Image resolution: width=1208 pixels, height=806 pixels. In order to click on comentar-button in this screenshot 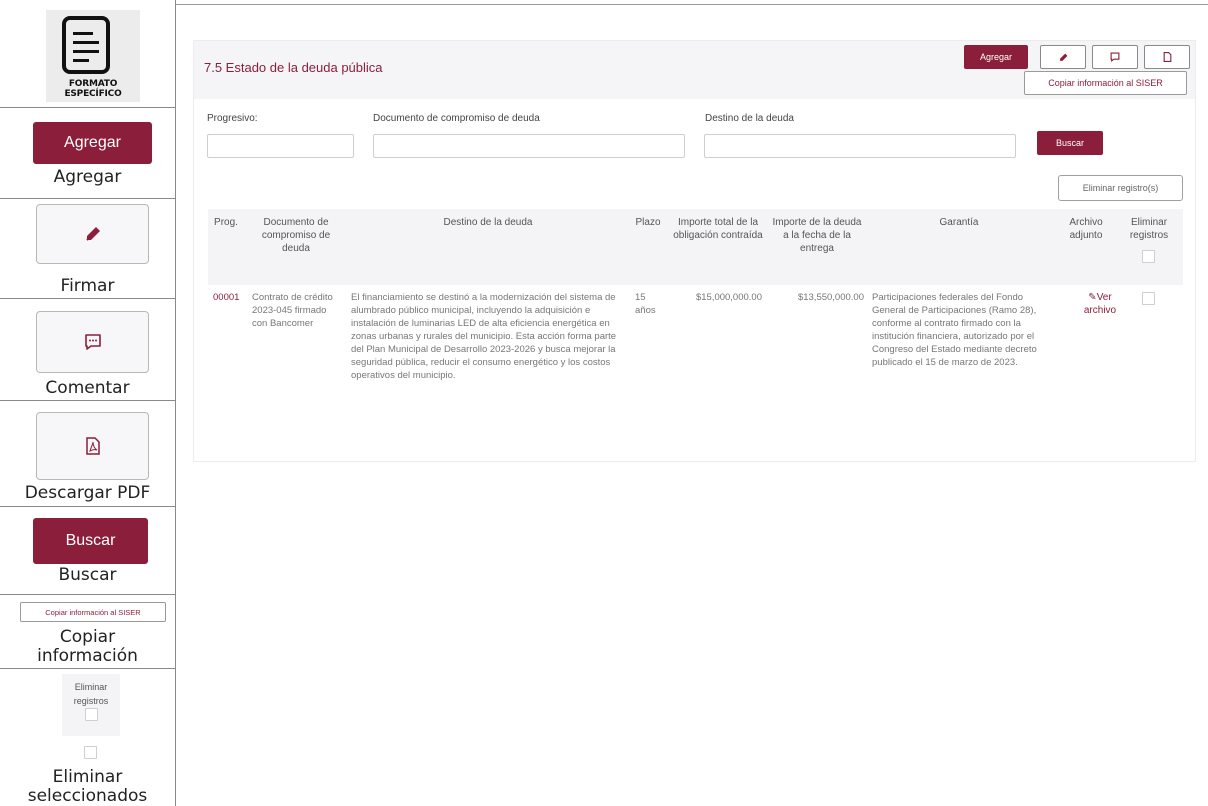, I will do `click(1115, 57)`.